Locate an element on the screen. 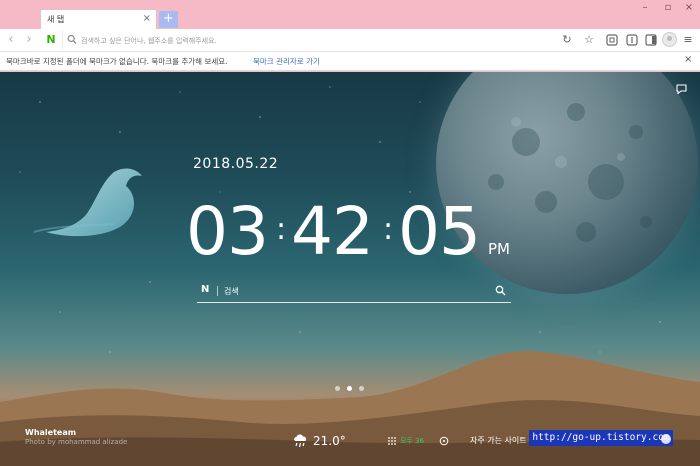 The height and width of the screenshot is (466, 700). bookmark-bar-close-icon: × is located at coordinates (688, 59).